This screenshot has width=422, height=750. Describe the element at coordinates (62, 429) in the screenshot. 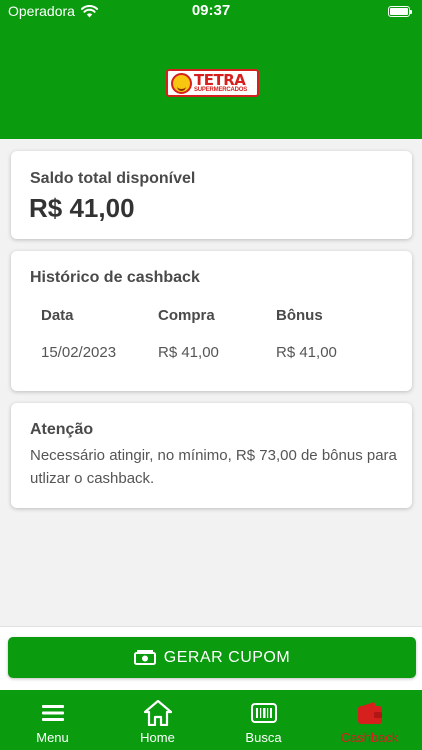

I see `notice-title: Atenção` at that location.